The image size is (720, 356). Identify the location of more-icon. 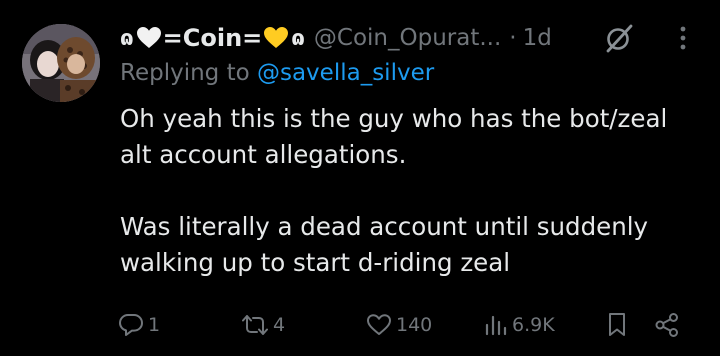
(683, 38).